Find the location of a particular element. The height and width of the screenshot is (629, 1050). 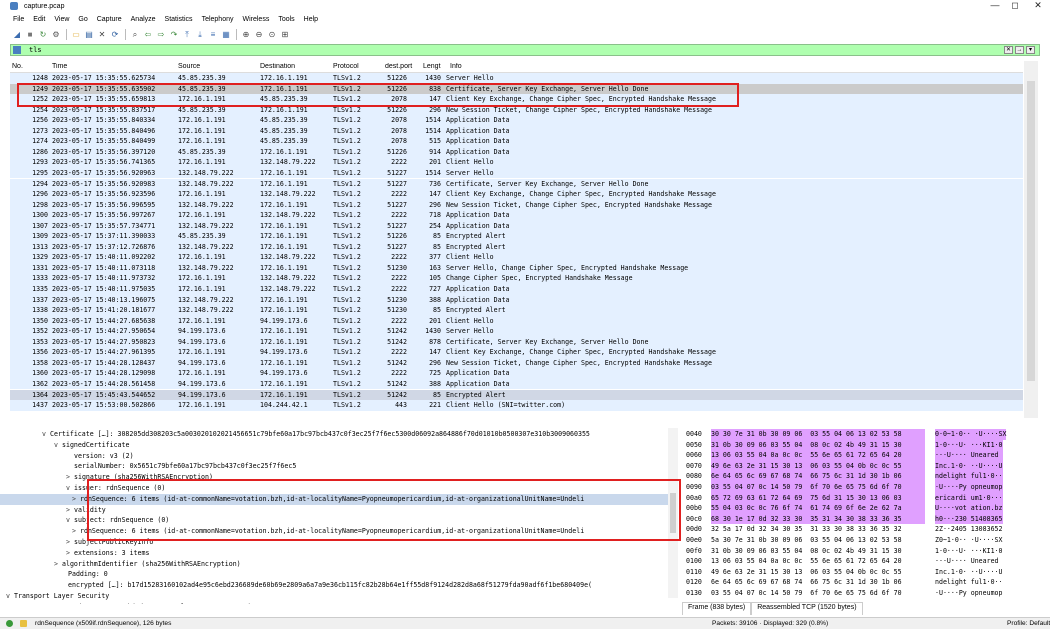

display-filter-input: tls is located at coordinates (35, 50).